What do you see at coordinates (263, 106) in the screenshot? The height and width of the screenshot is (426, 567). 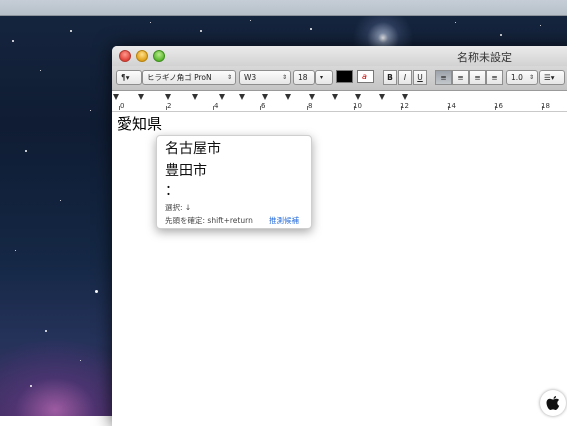 I see `ruler-label: 6` at bounding box center [263, 106].